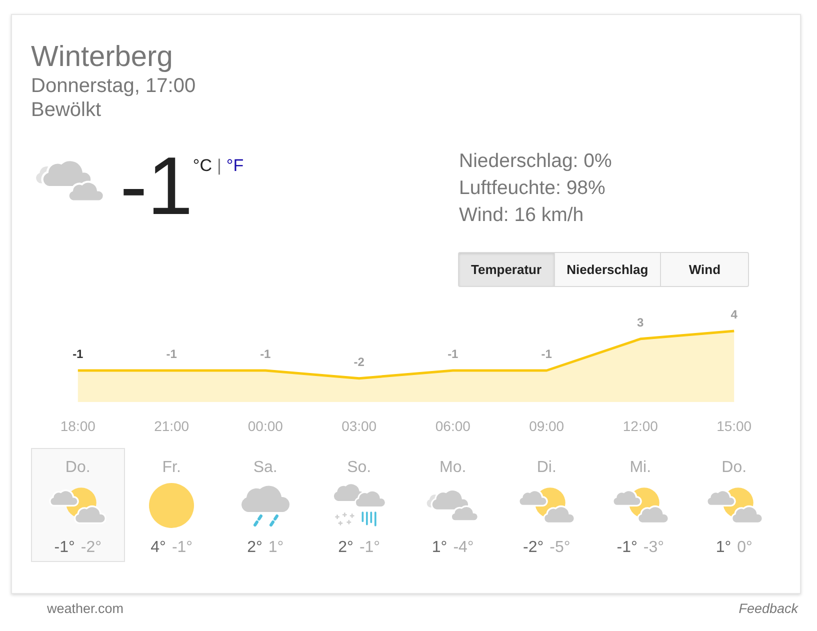 The height and width of the screenshot is (631, 817). Describe the element at coordinates (734, 426) in the screenshot. I see `time-label: 15:00` at that location.